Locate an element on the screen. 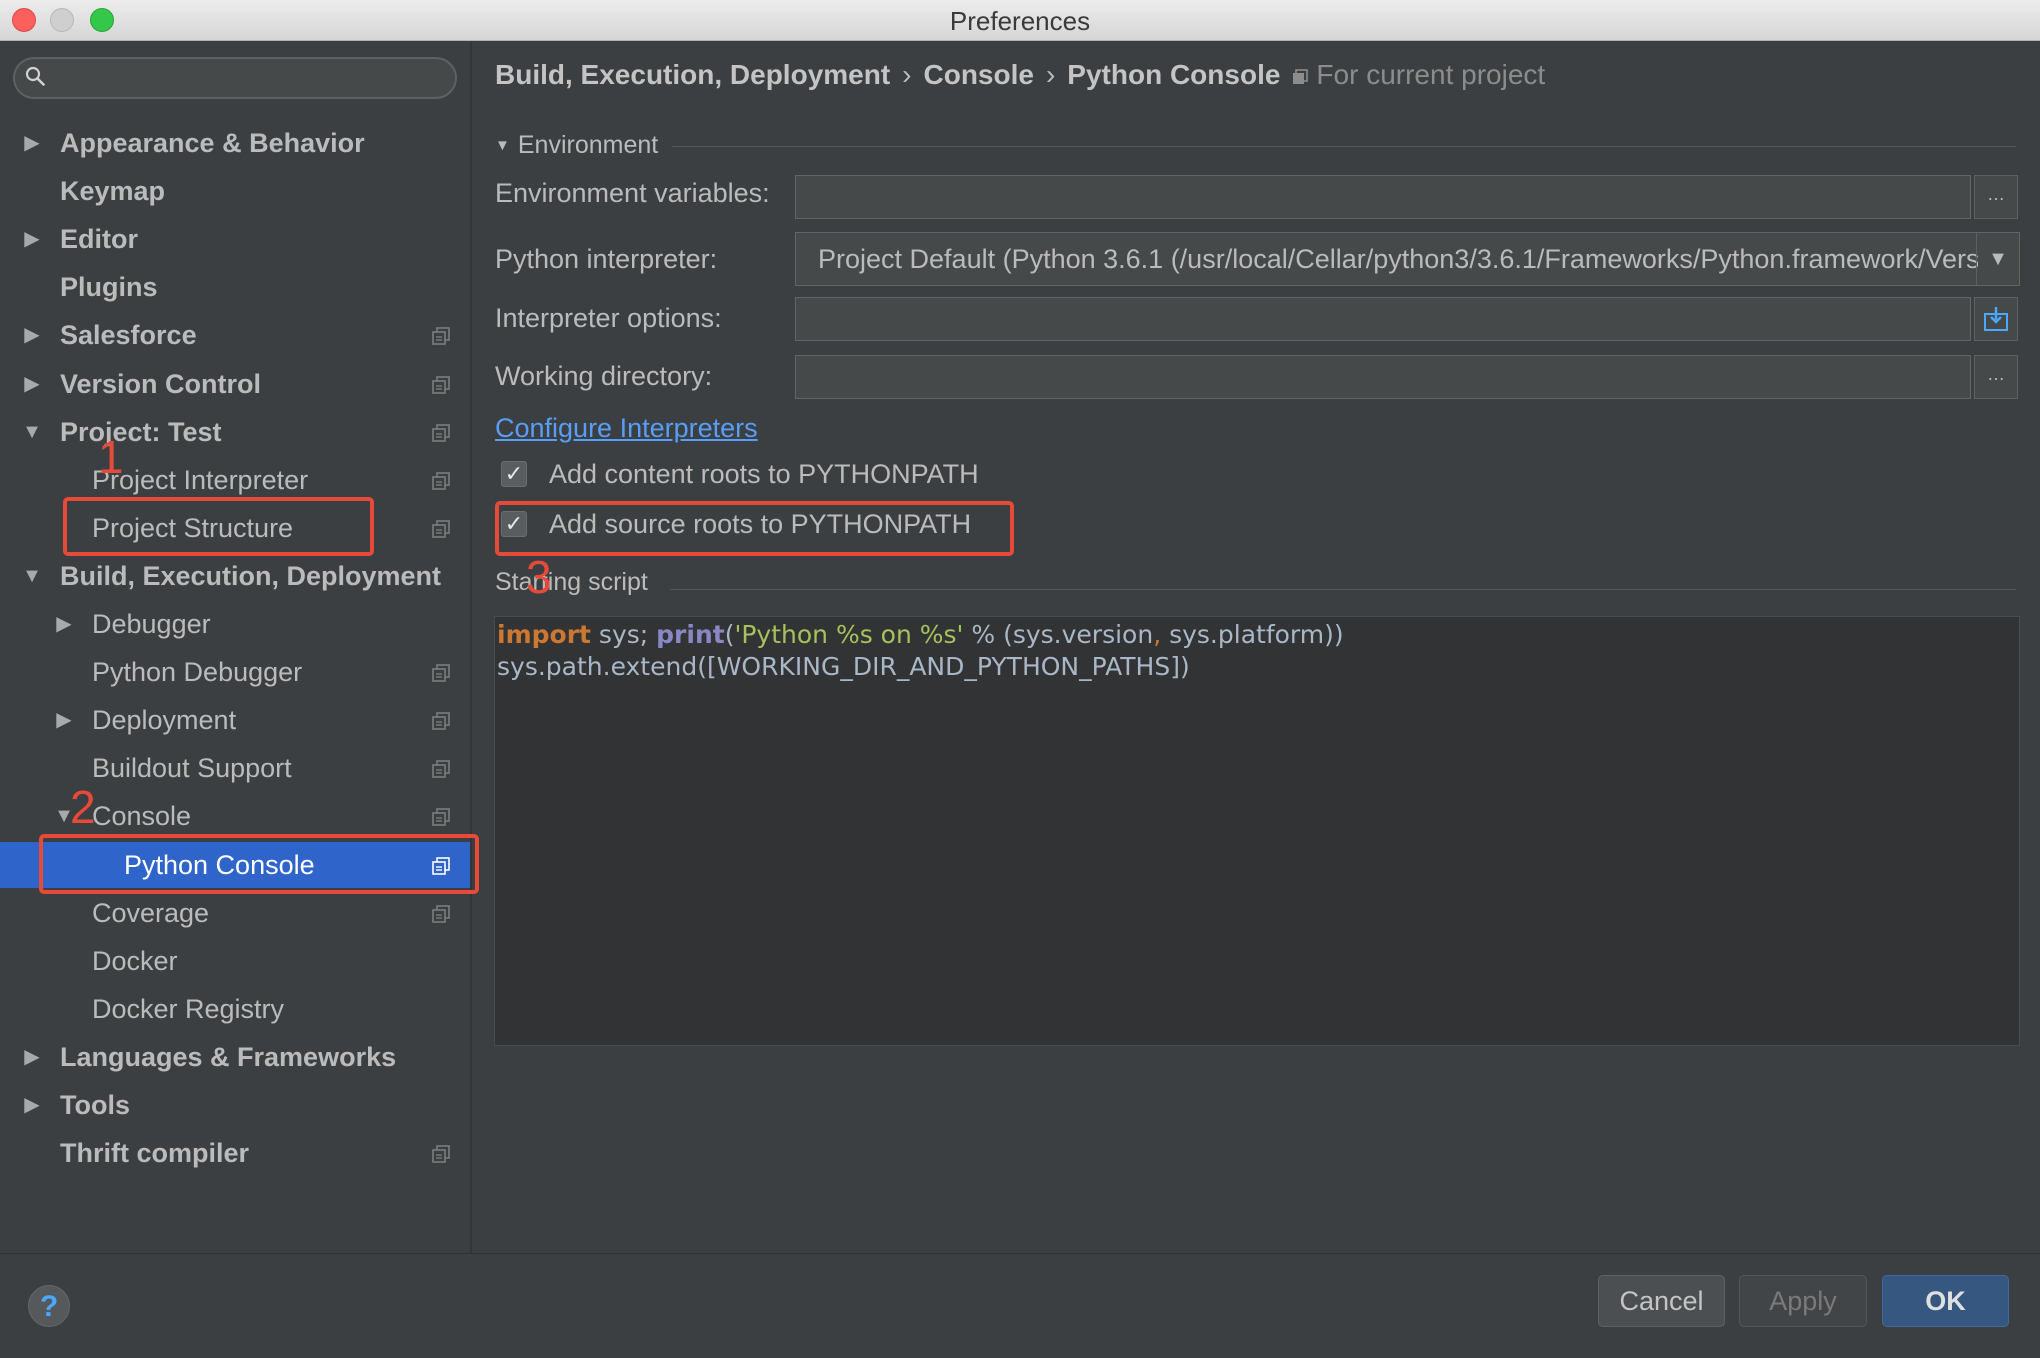 This screenshot has height=1358, width=2040. code-builtin: print is located at coordinates (690, 634).